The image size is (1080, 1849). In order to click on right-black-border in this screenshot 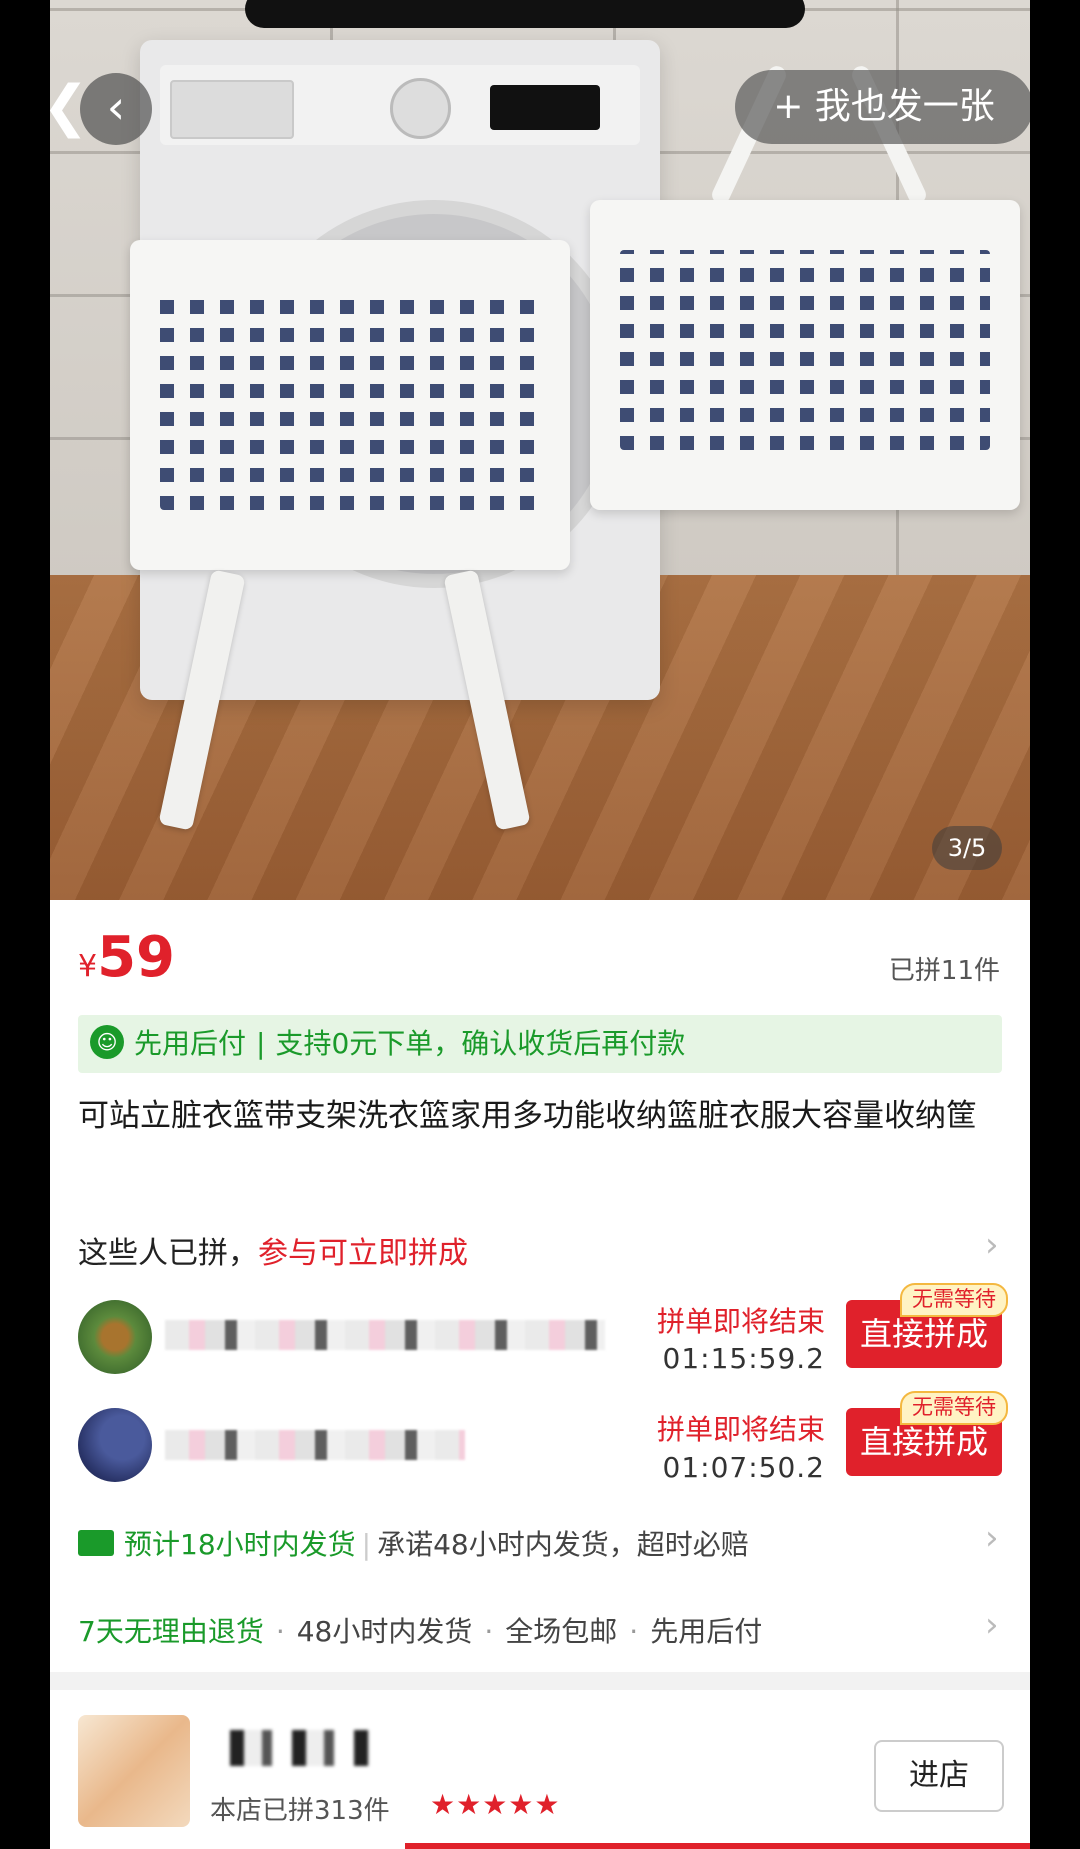, I will do `click(1055, 924)`.